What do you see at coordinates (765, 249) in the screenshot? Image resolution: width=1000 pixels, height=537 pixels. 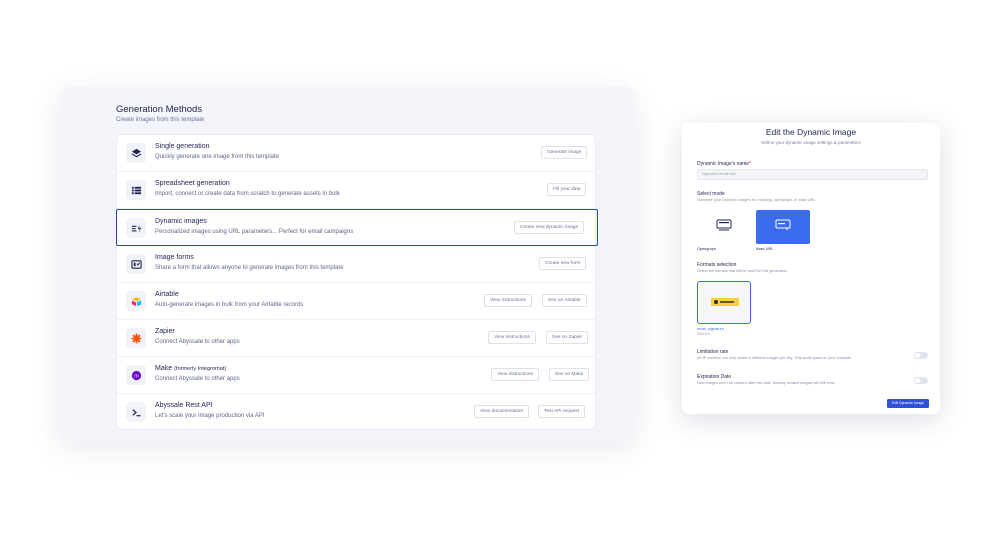 I see `mode-base-url-label: Base URL` at bounding box center [765, 249].